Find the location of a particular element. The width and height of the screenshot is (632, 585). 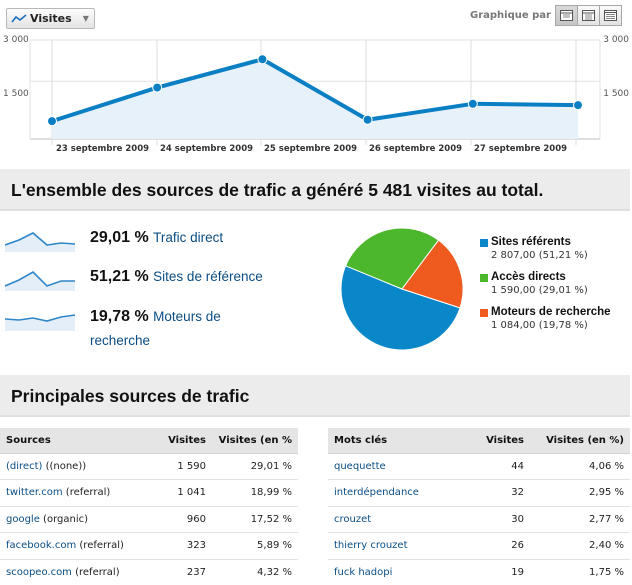

source-summary-referral: 51,21 % Sites de référence is located at coordinates (160, 285).